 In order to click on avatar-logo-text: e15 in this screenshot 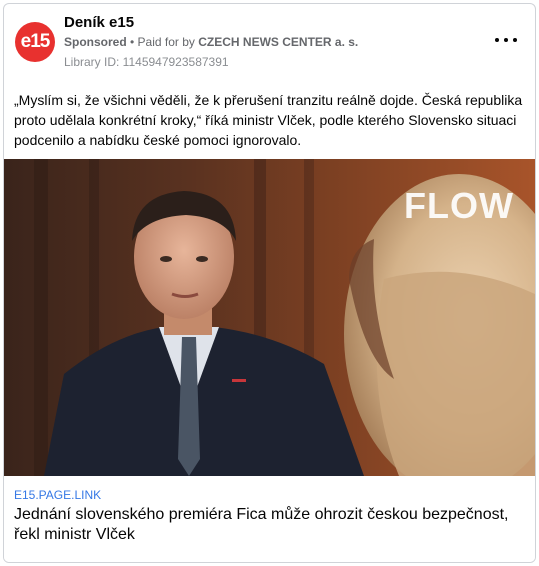, I will do `click(35, 41)`.